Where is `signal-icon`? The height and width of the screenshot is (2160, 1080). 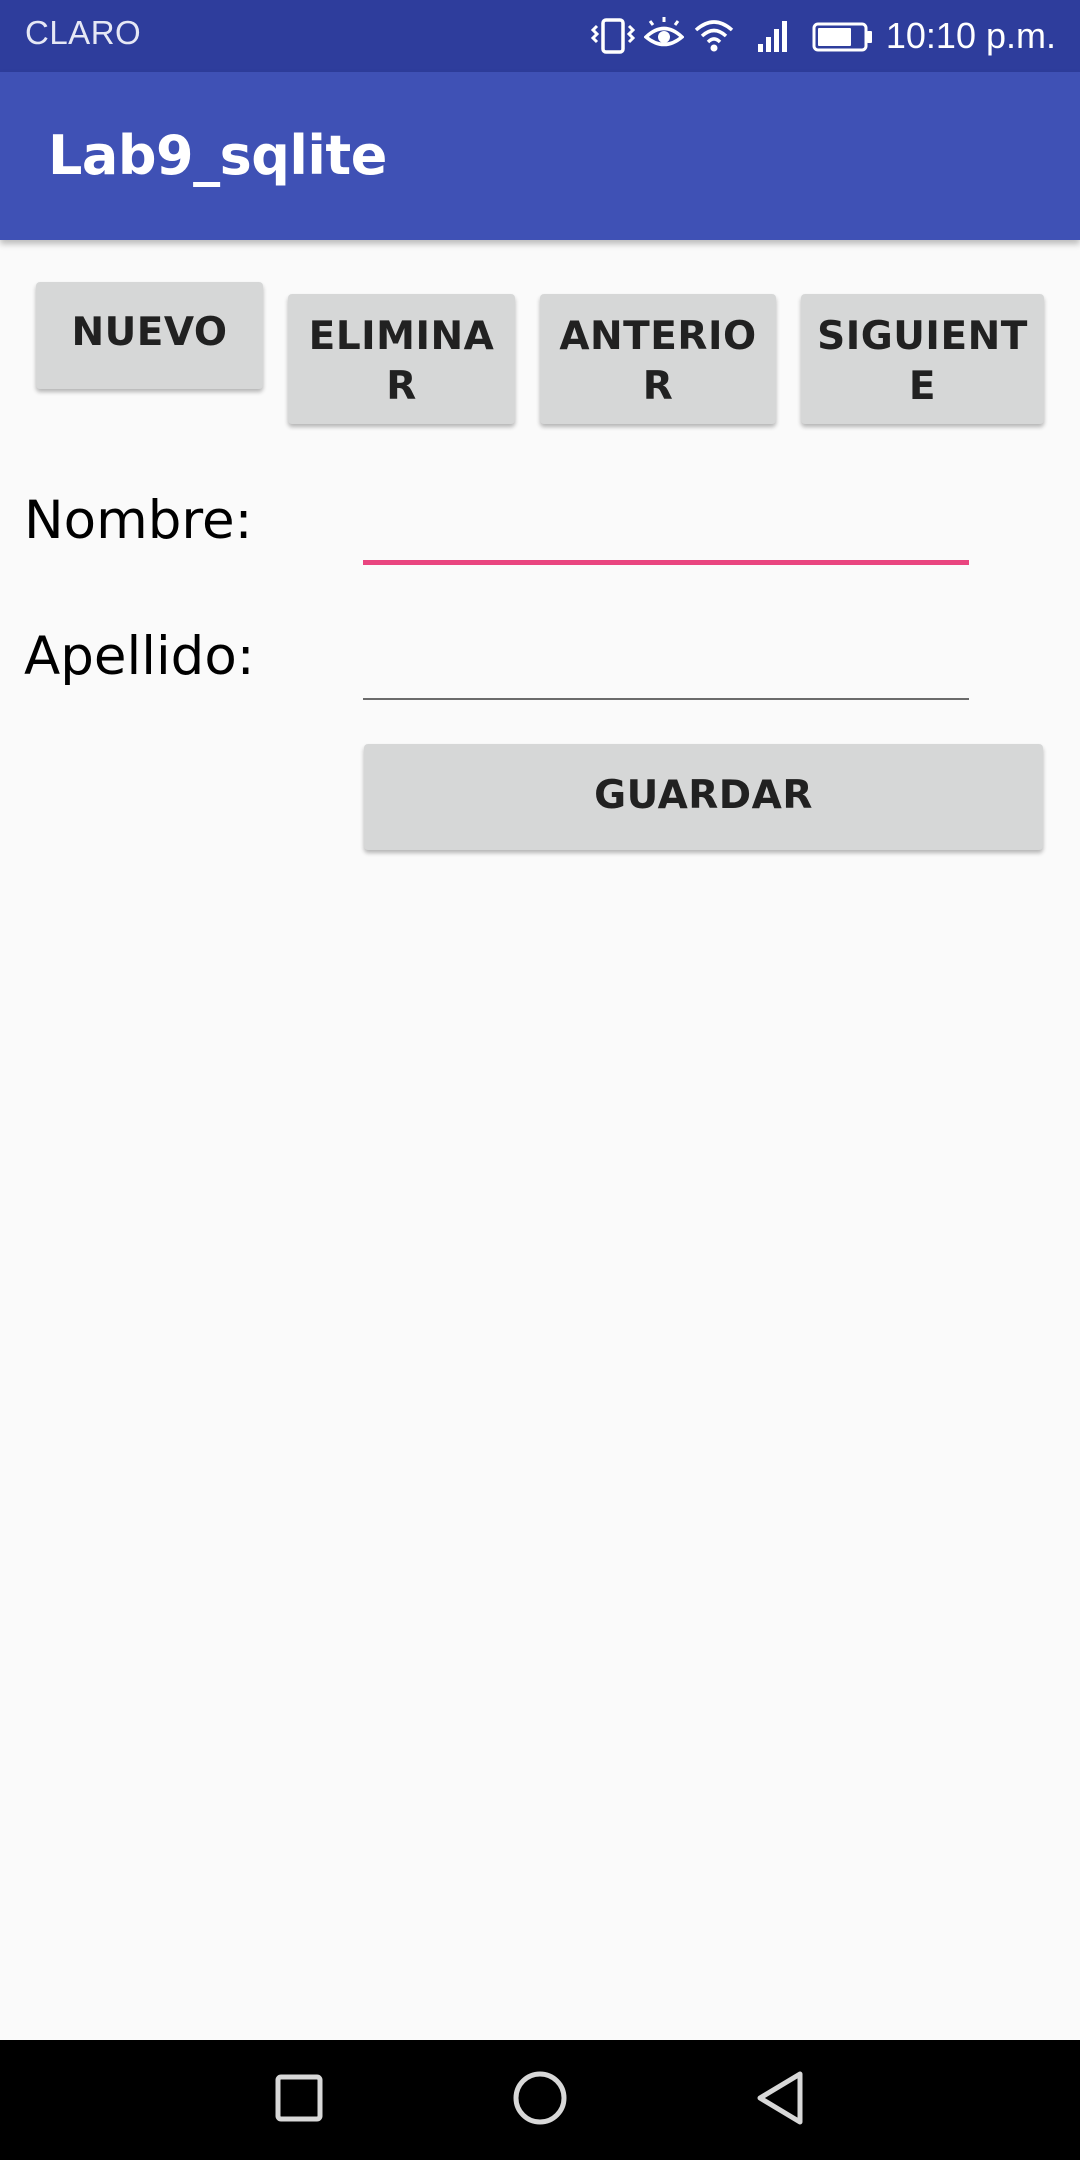 signal-icon is located at coordinates (774, 36).